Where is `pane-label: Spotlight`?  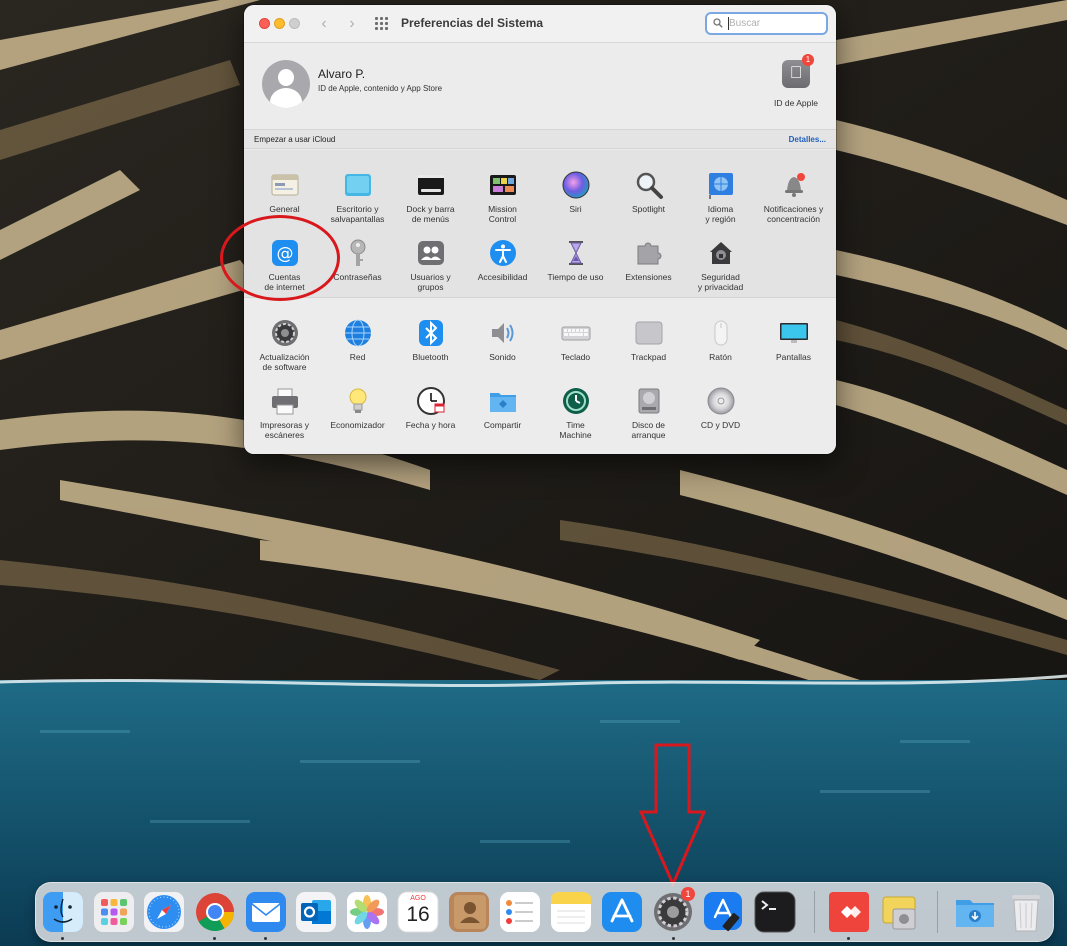 pane-label: Spotlight is located at coordinates (648, 209).